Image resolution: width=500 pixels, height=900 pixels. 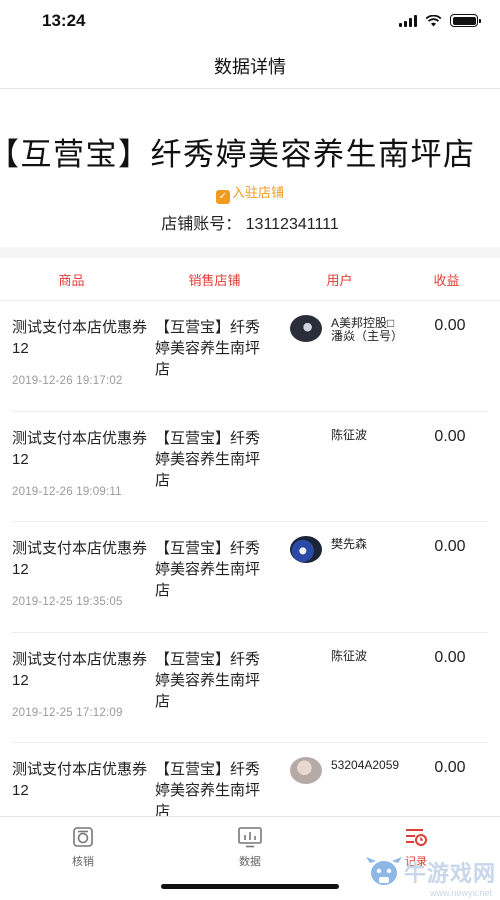 I want to click on record-time: 2019-12-26 19:17:02, so click(x=67, y=381).